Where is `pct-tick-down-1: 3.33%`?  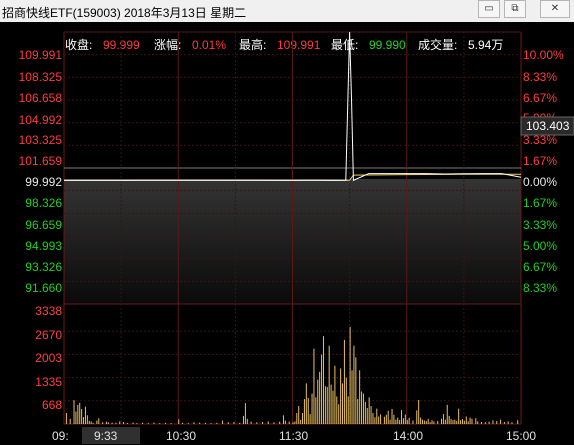
pct-tick-down-1: 3.33% is located at coordinates (540, 225).